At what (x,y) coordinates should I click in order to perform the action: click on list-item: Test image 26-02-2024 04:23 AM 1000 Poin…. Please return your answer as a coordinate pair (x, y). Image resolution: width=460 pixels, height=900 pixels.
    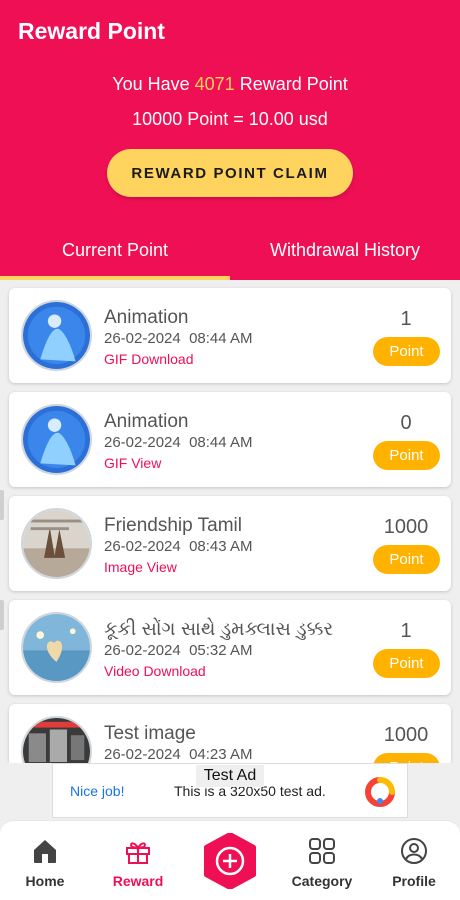
    Looking at the image, I should click on (230, 733).